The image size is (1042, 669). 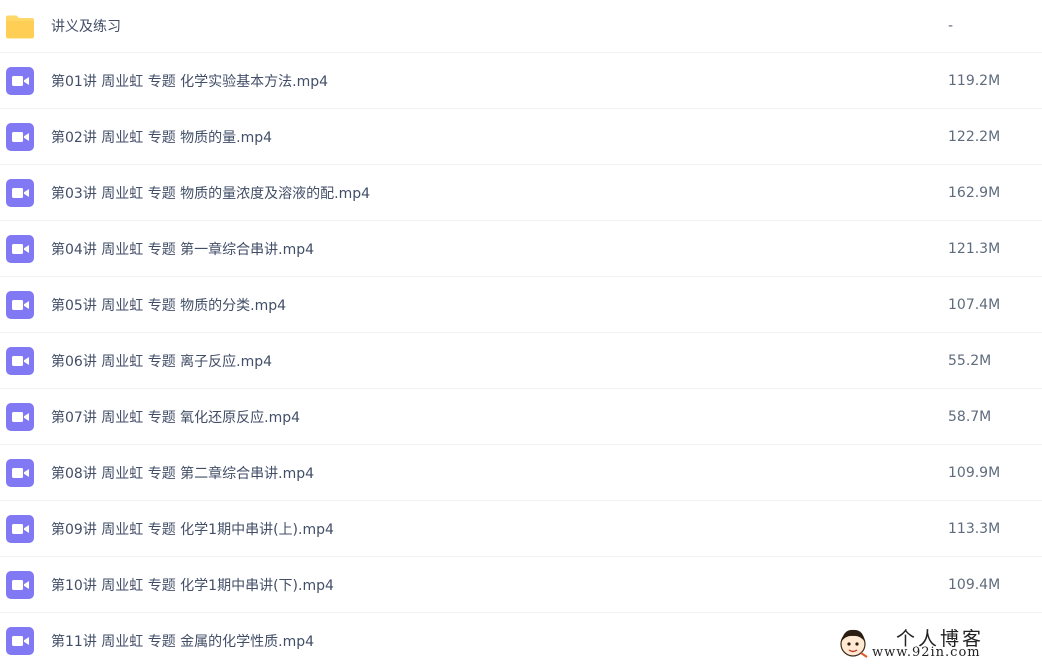 I want to click on file-name: 第08讲 周业虹 专题 第二章综合串讲.mp4, so click(x=183, y=473).